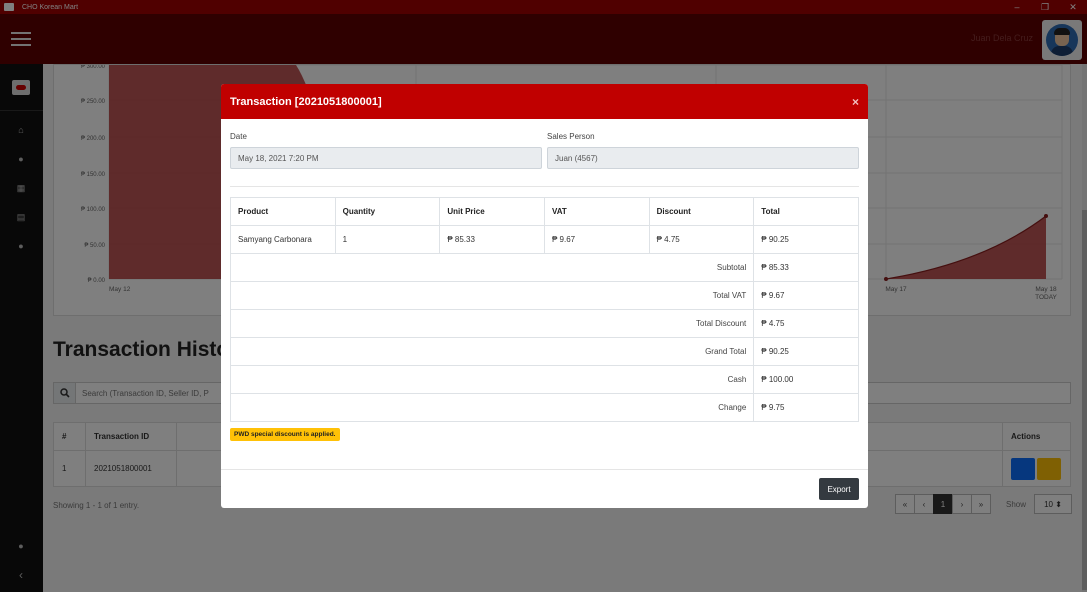  I want to click on col-discount: Discount, so click(701, 211).